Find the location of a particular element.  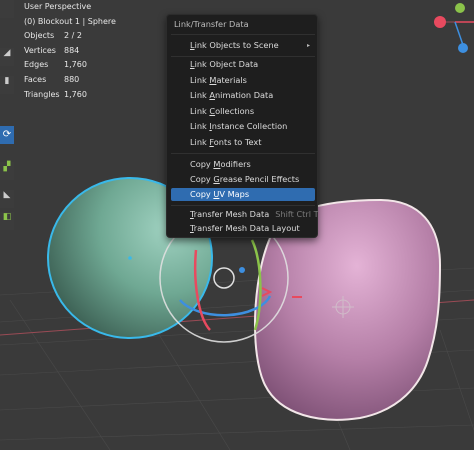

annotate-tool-icon: ◢ is located at coordinates (7, 57).